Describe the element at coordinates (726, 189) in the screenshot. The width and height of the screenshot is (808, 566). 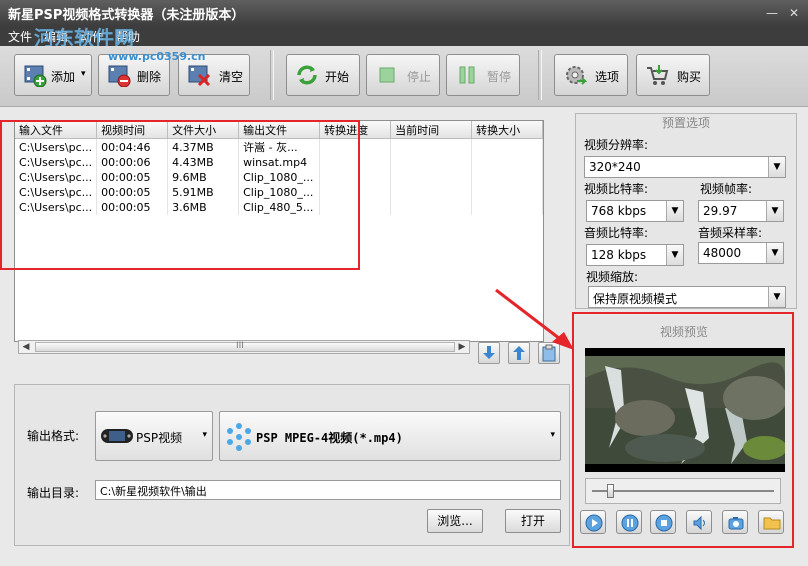
I see `framerate-label: 视频帧率:` at that location.